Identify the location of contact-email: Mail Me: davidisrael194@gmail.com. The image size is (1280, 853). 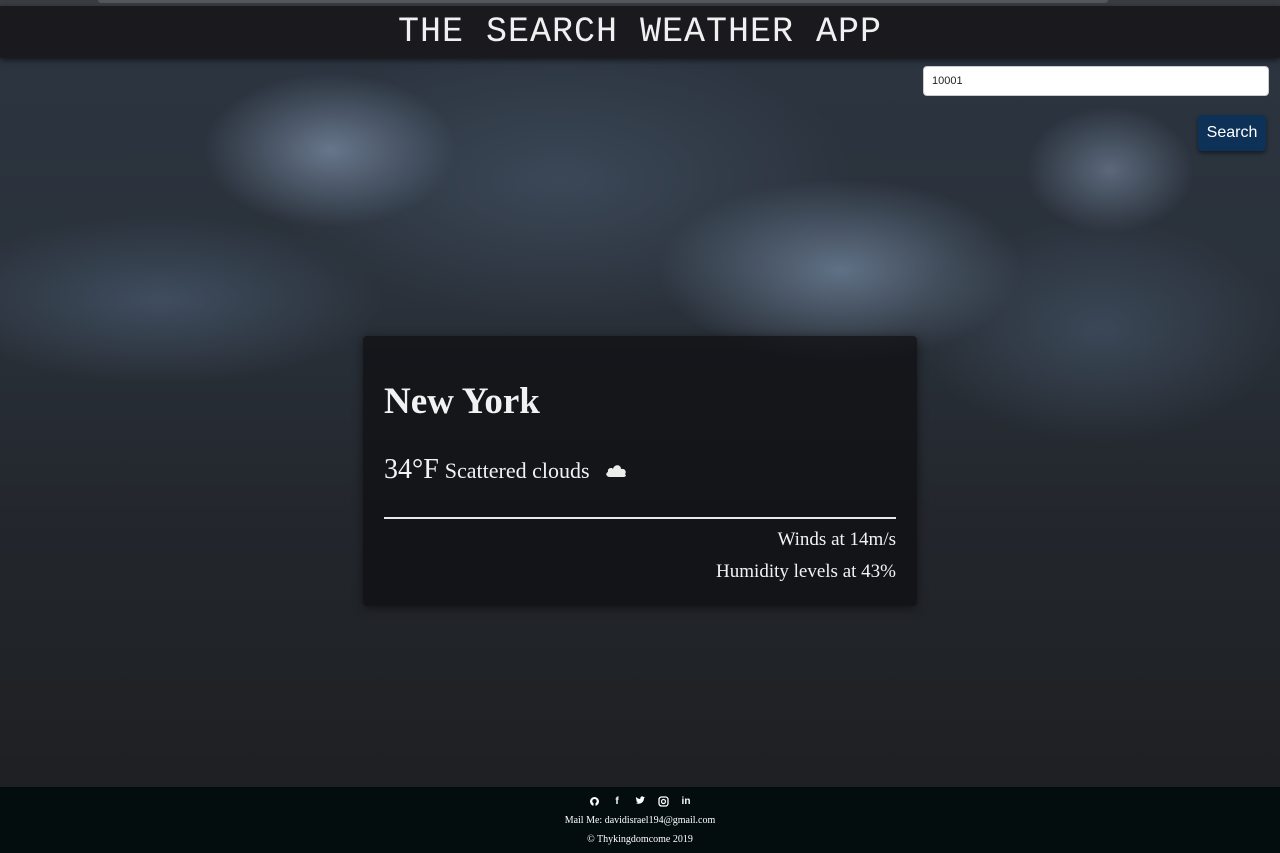
(640, 820).